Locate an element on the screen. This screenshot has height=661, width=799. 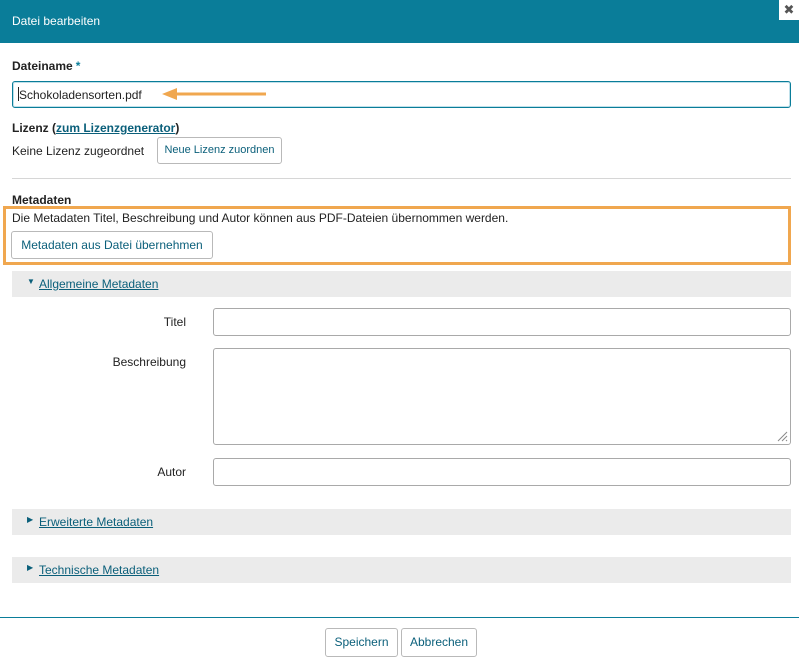
title-input is located at coordinates (502, 322).